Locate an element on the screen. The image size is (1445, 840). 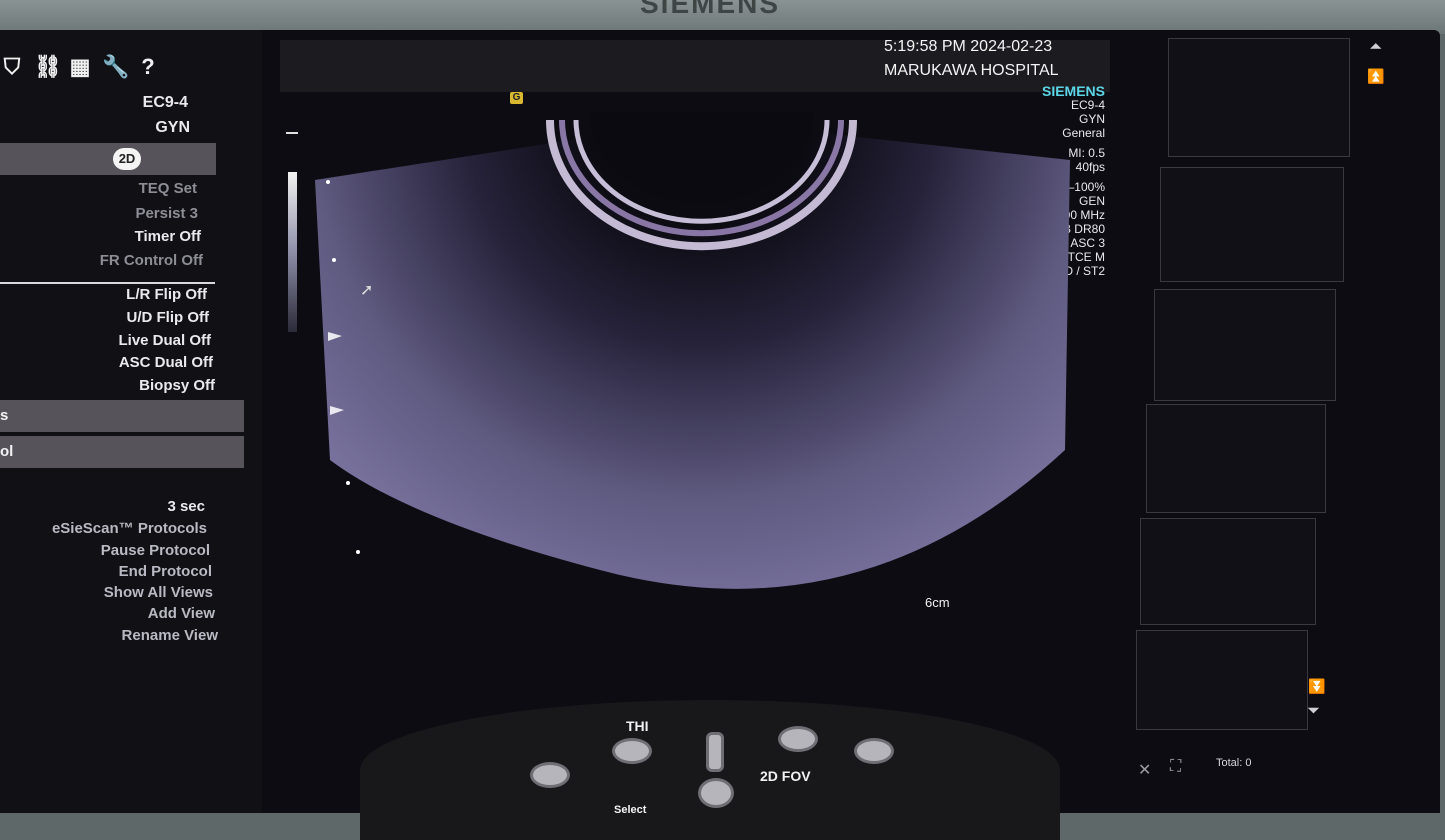
duration-item: 3 sec is located at coordinates (102, 506).